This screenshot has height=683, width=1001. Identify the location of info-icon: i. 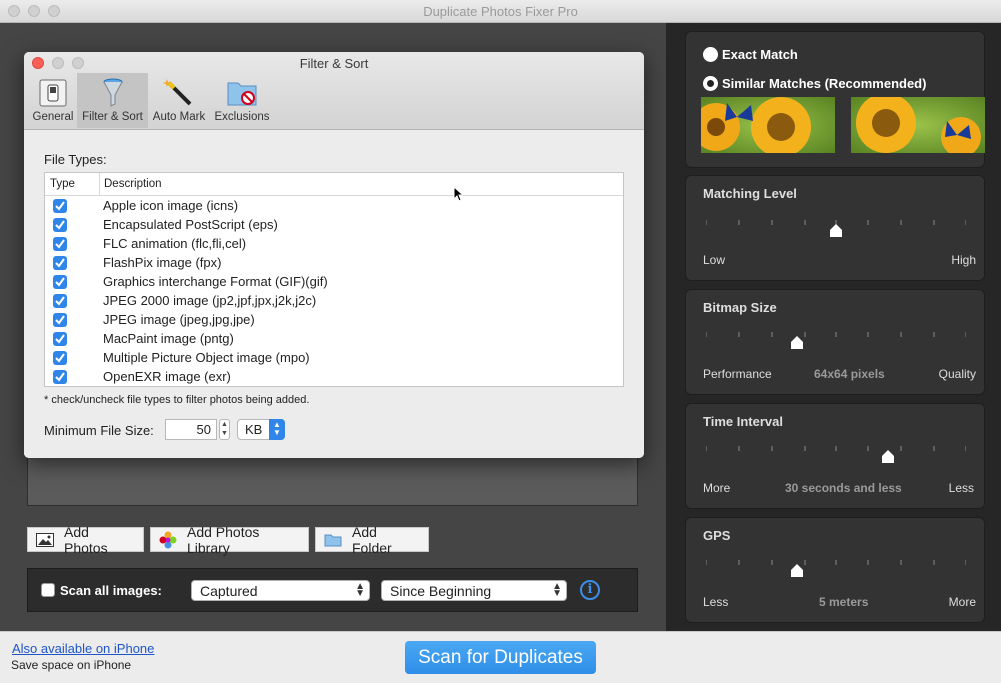
(590, 590).